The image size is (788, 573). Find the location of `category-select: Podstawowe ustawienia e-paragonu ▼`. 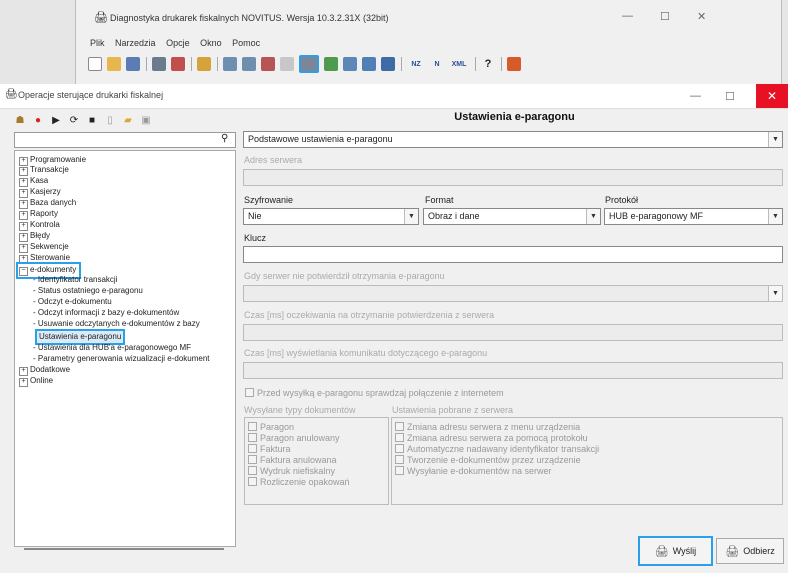

category-select: Podstawowe ustawienia e-paragonu ▼ is located at coordinates (513, 139).